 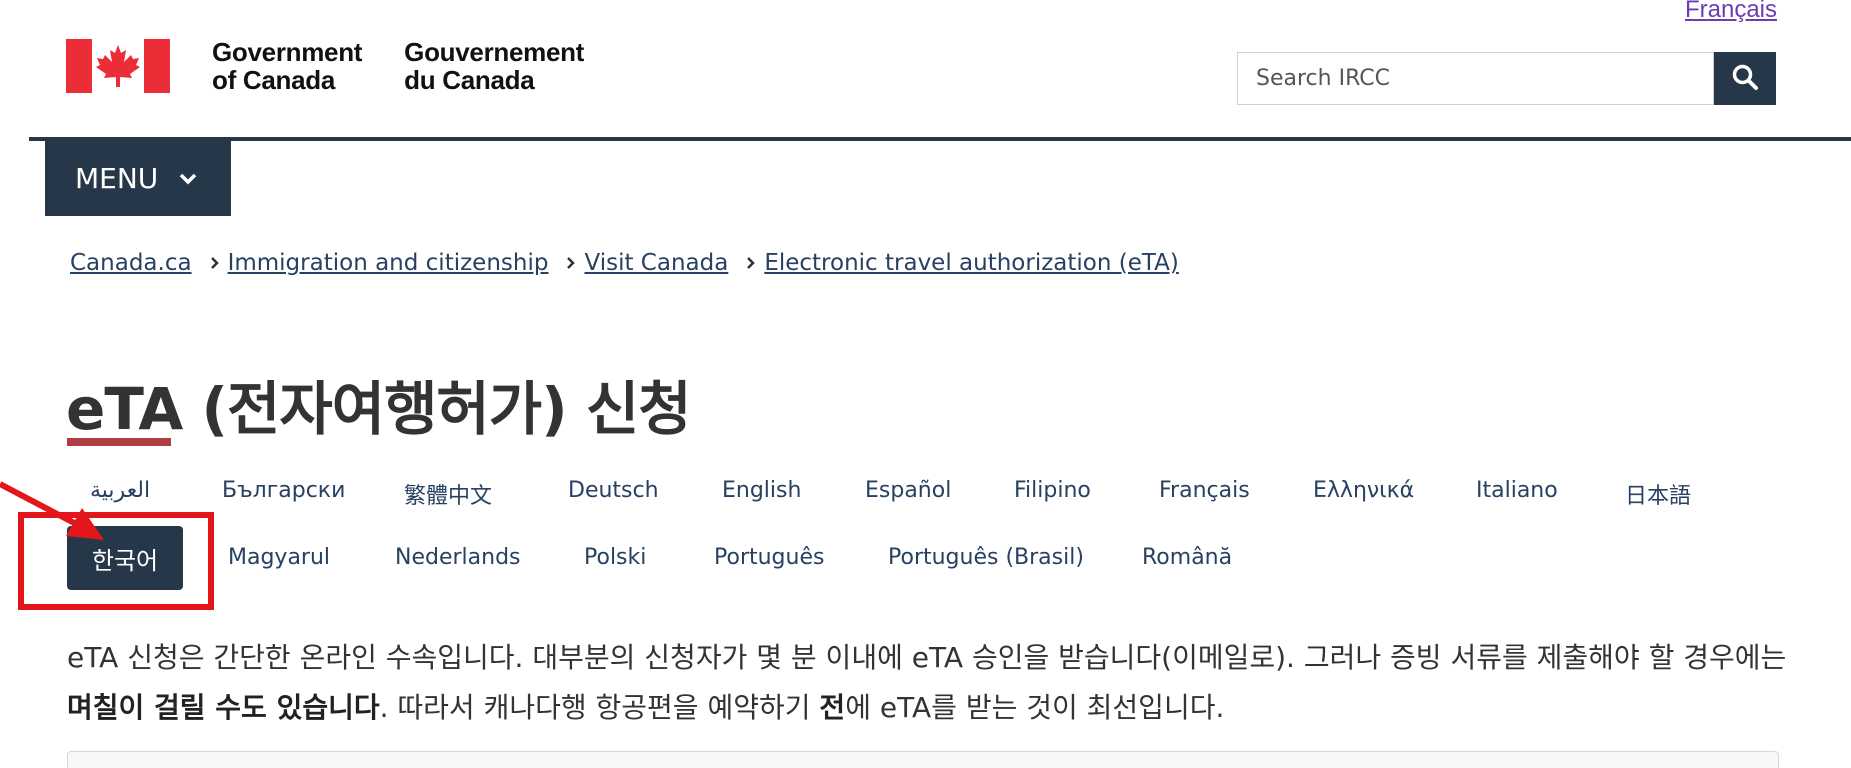 I want to click on search-icon, so click(x=1745, y=78).